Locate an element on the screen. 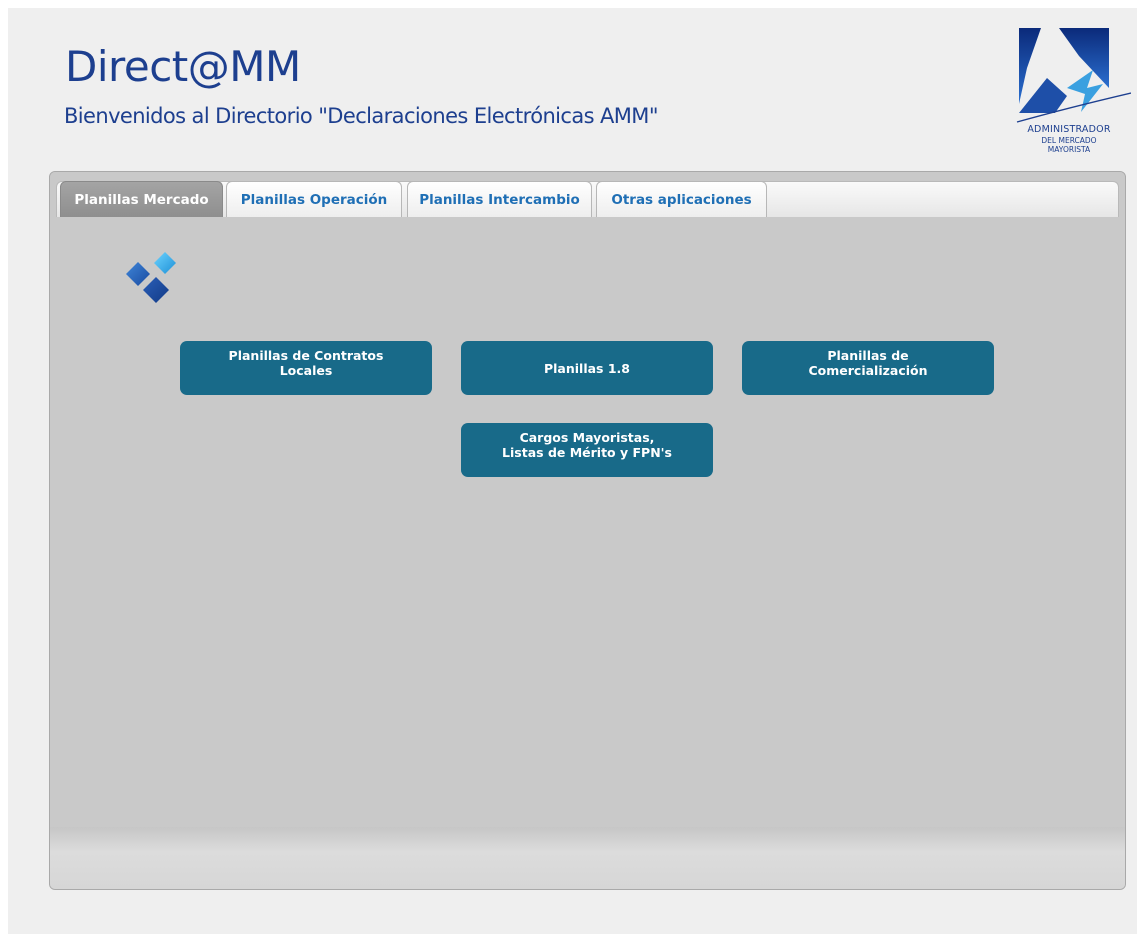 This screenshot has height=934, width=1137. planillas-comercializacion-button: Planillas de Comercialización is located at coordinates (868, 368).